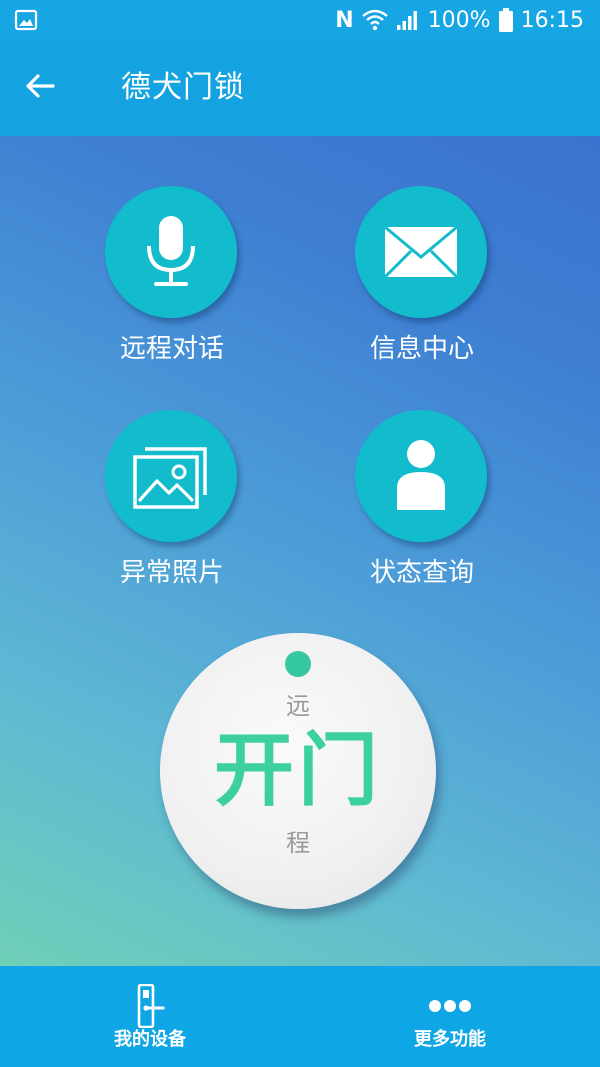  I want to click on bottom-nav: 我的设备 更多功能, so click(300, 1016).